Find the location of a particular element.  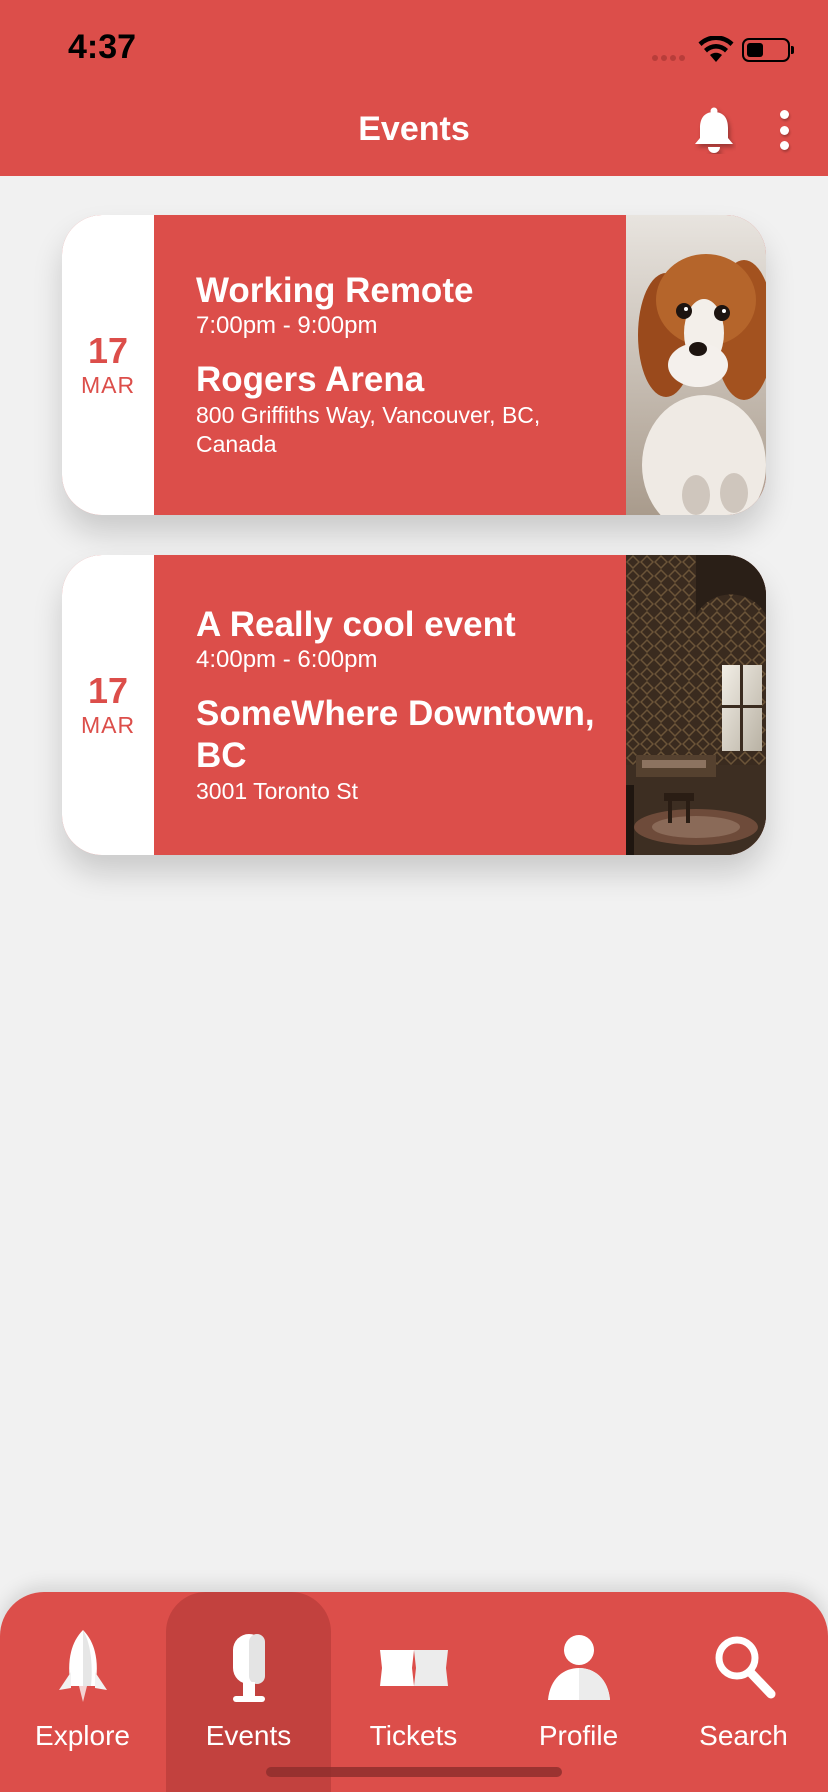

tab-label: Search is located at coordinates (743, 1735).